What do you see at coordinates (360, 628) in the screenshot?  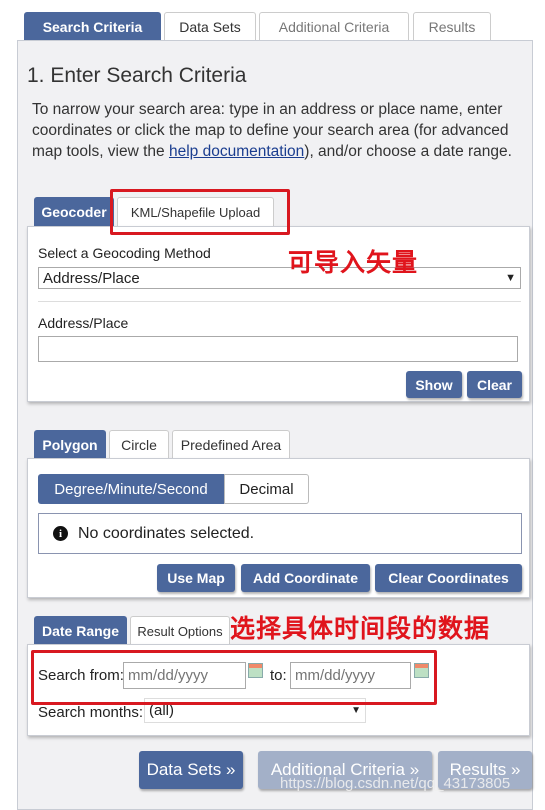 I see `annotation-date: 选择具体时间段的数据` at bounding box center [360, 628].